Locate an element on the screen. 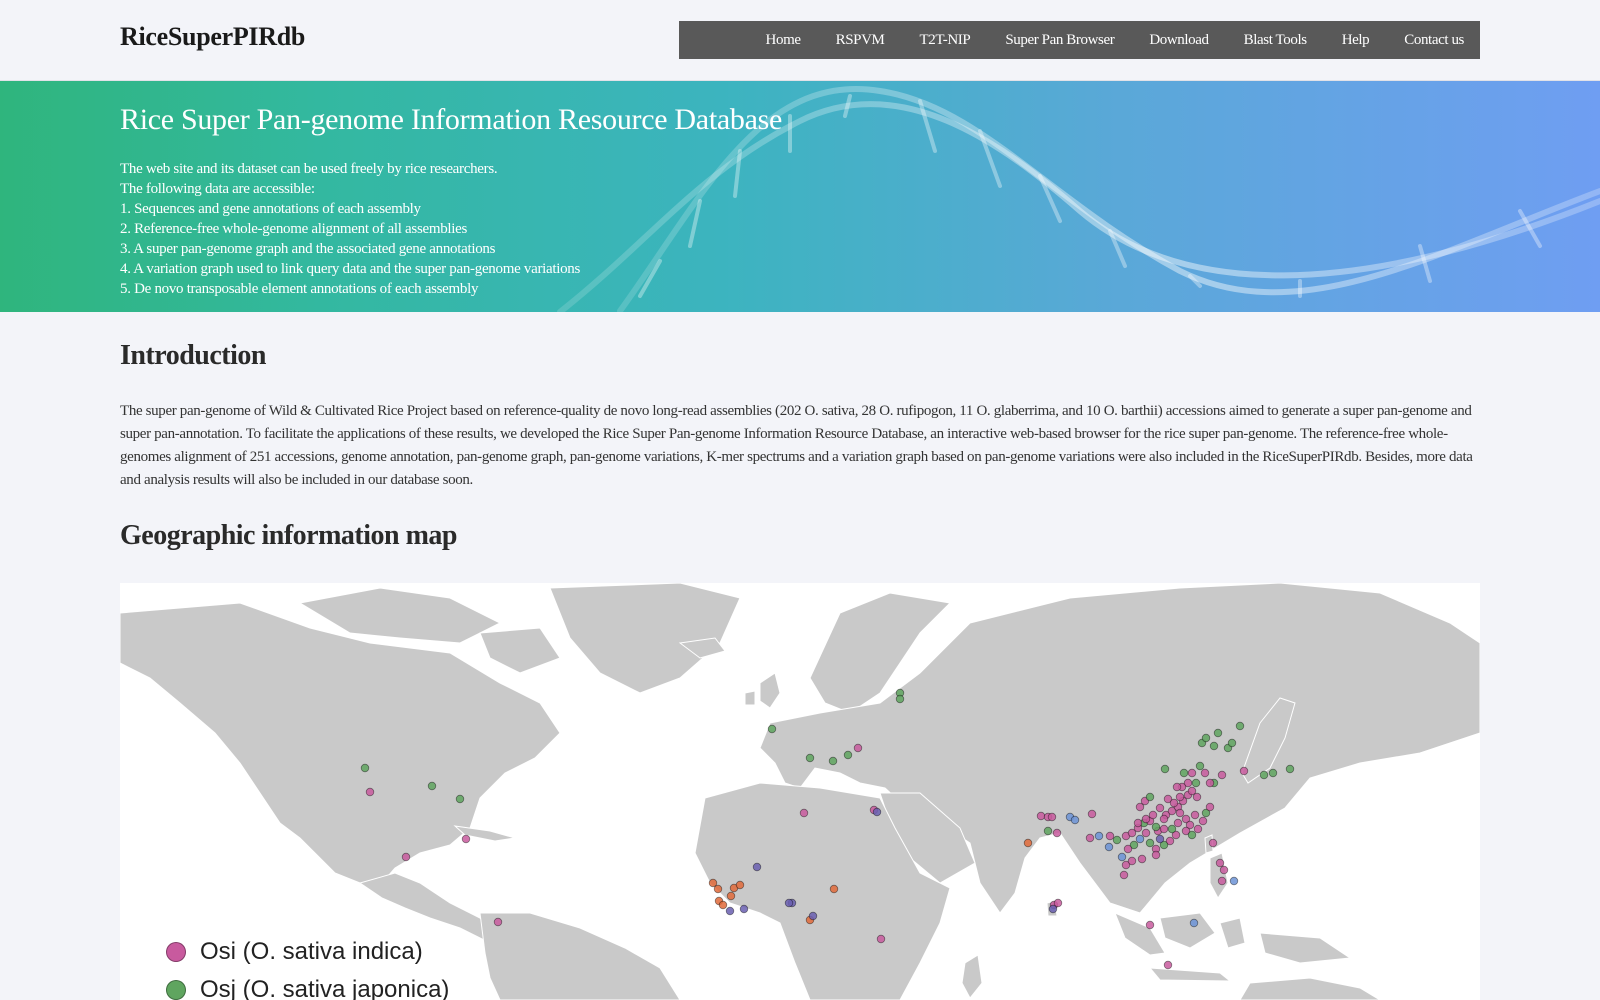 This screenshot has height=1000, width=1600. geo-map-heading: Geographic information map is located at coordinates (289, 535).